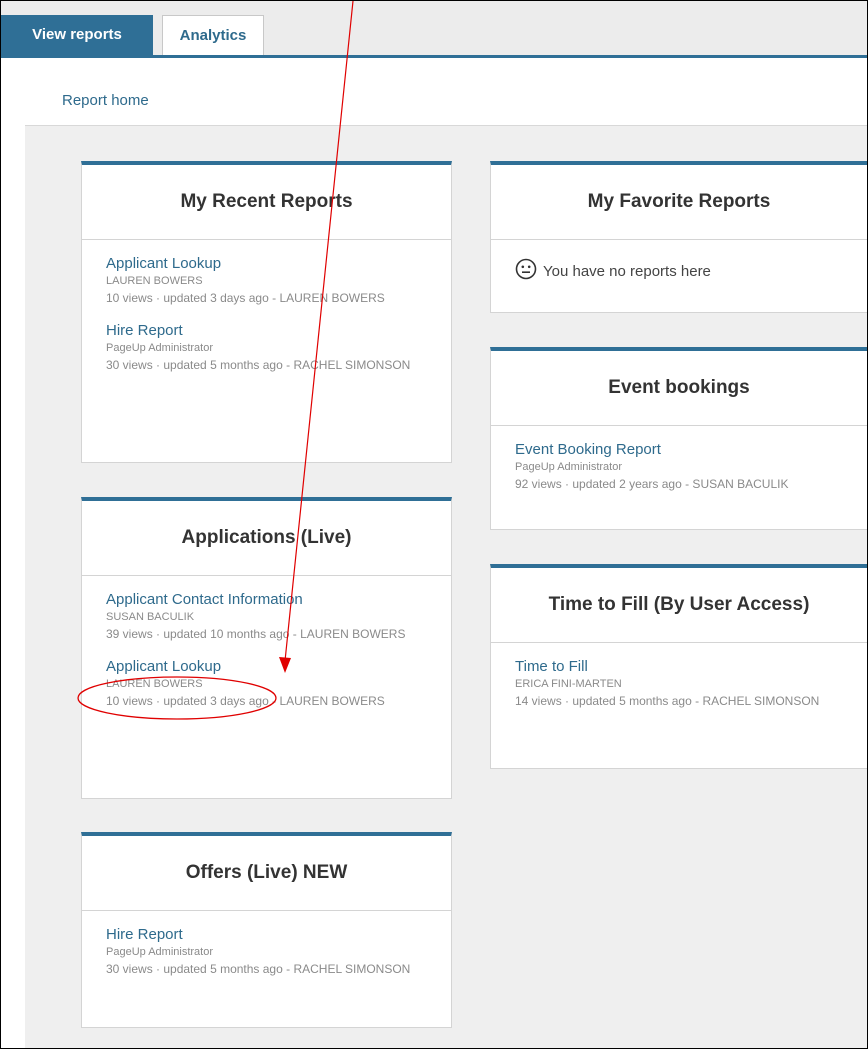 The image size is (868, 1049). What do you see at coordinates (213, 35) in the screenshot?
I see `tab-analytics: Analytics` at bounding box center [213, 35].